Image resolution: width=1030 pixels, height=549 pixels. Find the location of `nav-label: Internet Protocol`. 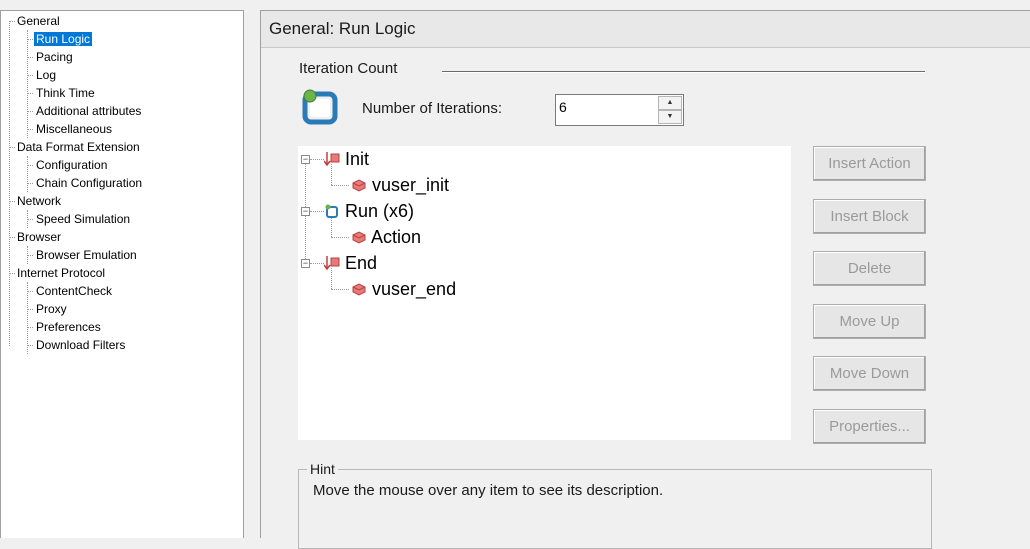

nav-label: Internet Protocol is located at coordinates (61, 273).